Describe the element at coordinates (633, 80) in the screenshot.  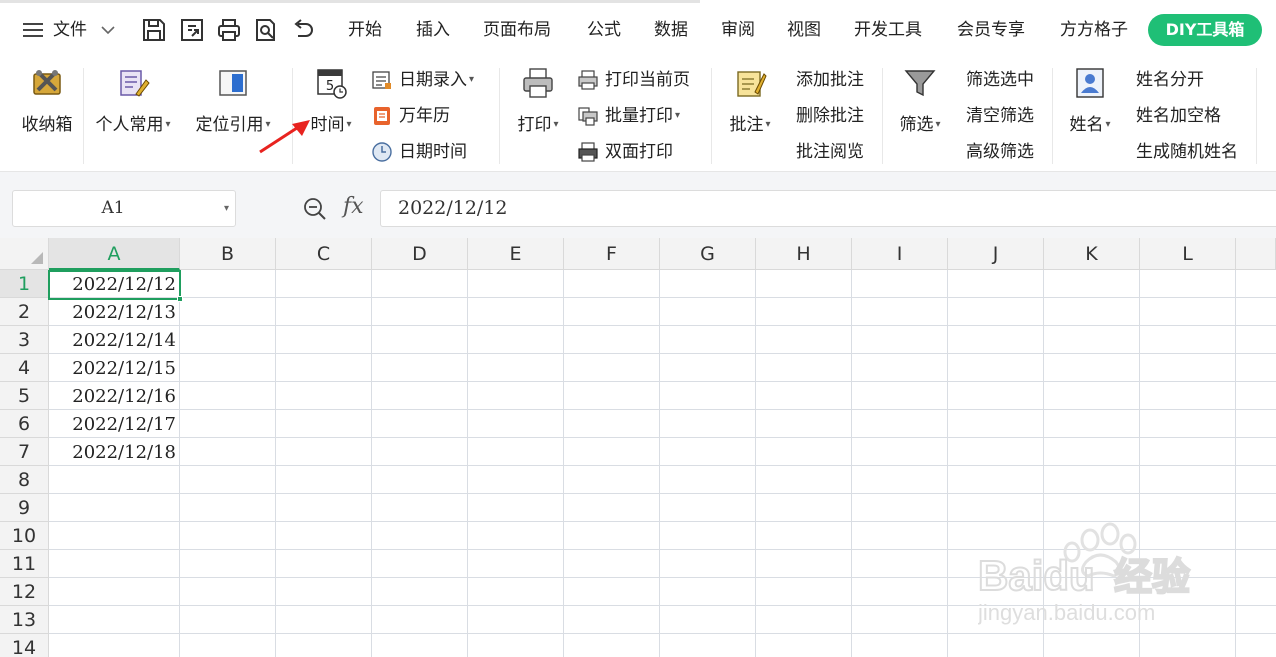
I see `print-current-page-button: 打印当前页` at that location.